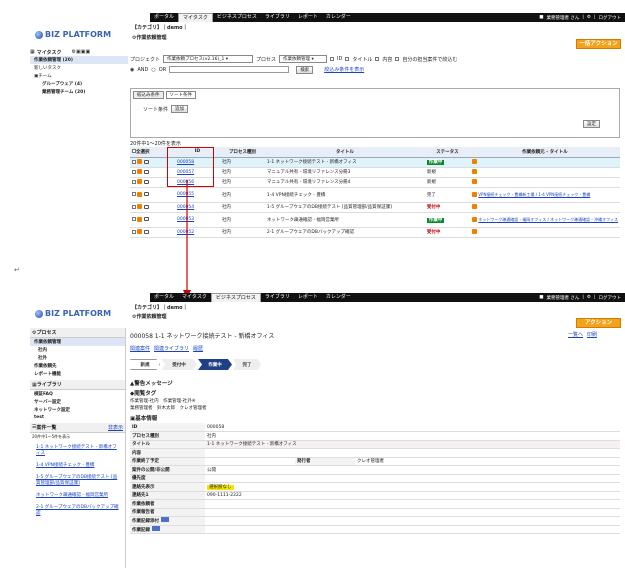 This screenshot has height=568, width=625. What do you see at coordinates (344, 232) in the screenshot?
I see `row-title: 2-1 グループウェアのDBバックアップ確認` at bounding box center [344, 232].